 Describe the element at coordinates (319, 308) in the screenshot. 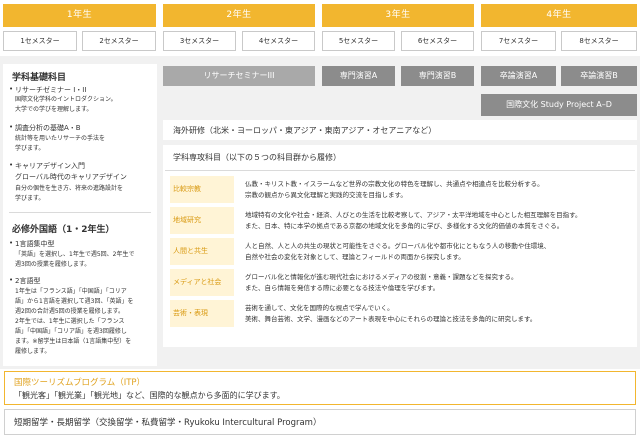

I see `category-desc: 芸術を通して、文化を国際的な視点で学んでいく。` at that location.